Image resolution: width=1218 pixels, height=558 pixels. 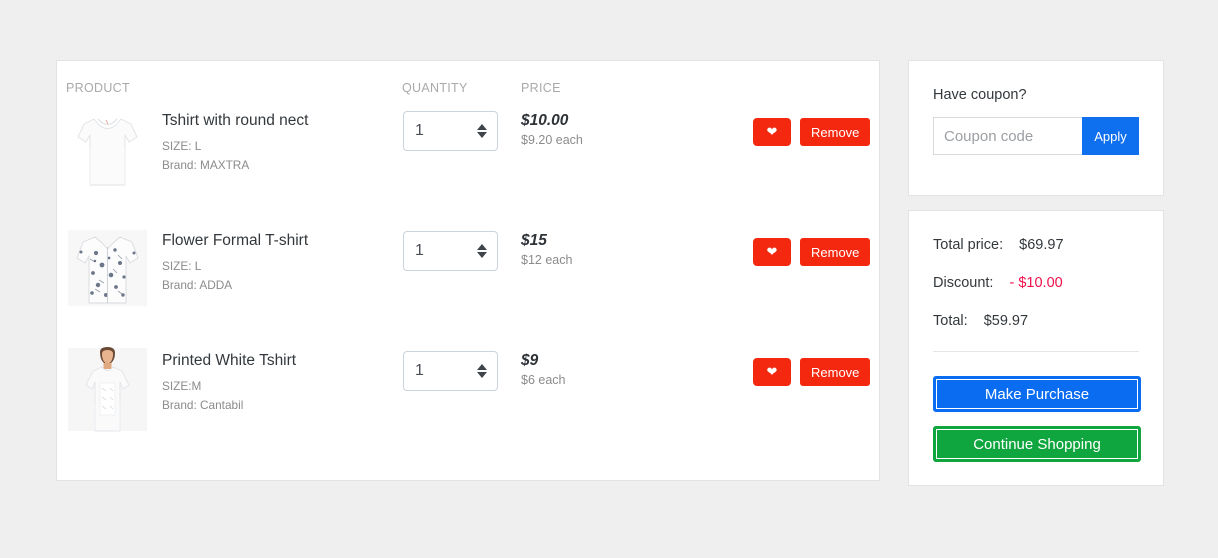 What do you see at coordinates (98, 88) in the screenshot?
I see `column-header-product: PRODUCT` at bounding box center [98, 88].